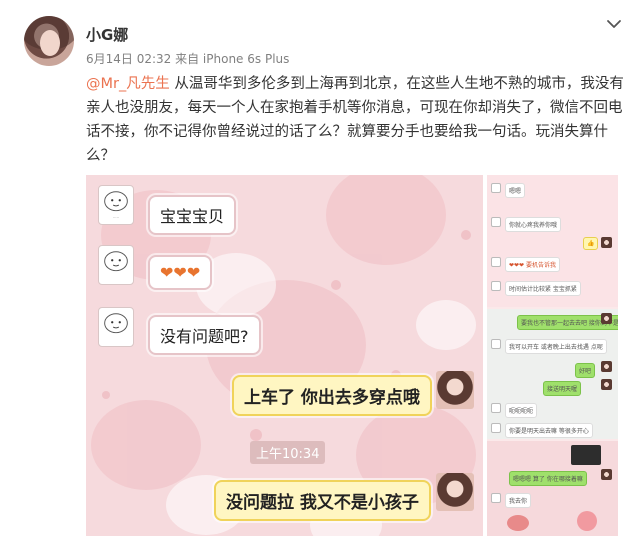 The height and width of the screenshot is (536, 639). Describe the element at coordinates (107, 34) in the screenshot. I see `user-name: 小G娜` at that location.